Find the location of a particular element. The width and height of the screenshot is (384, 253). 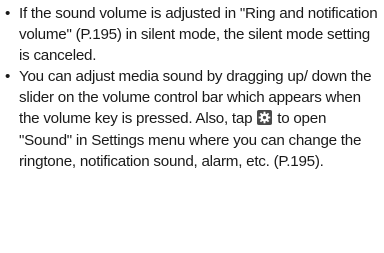

settings-gear-icon is located at coordinates (265, 118).